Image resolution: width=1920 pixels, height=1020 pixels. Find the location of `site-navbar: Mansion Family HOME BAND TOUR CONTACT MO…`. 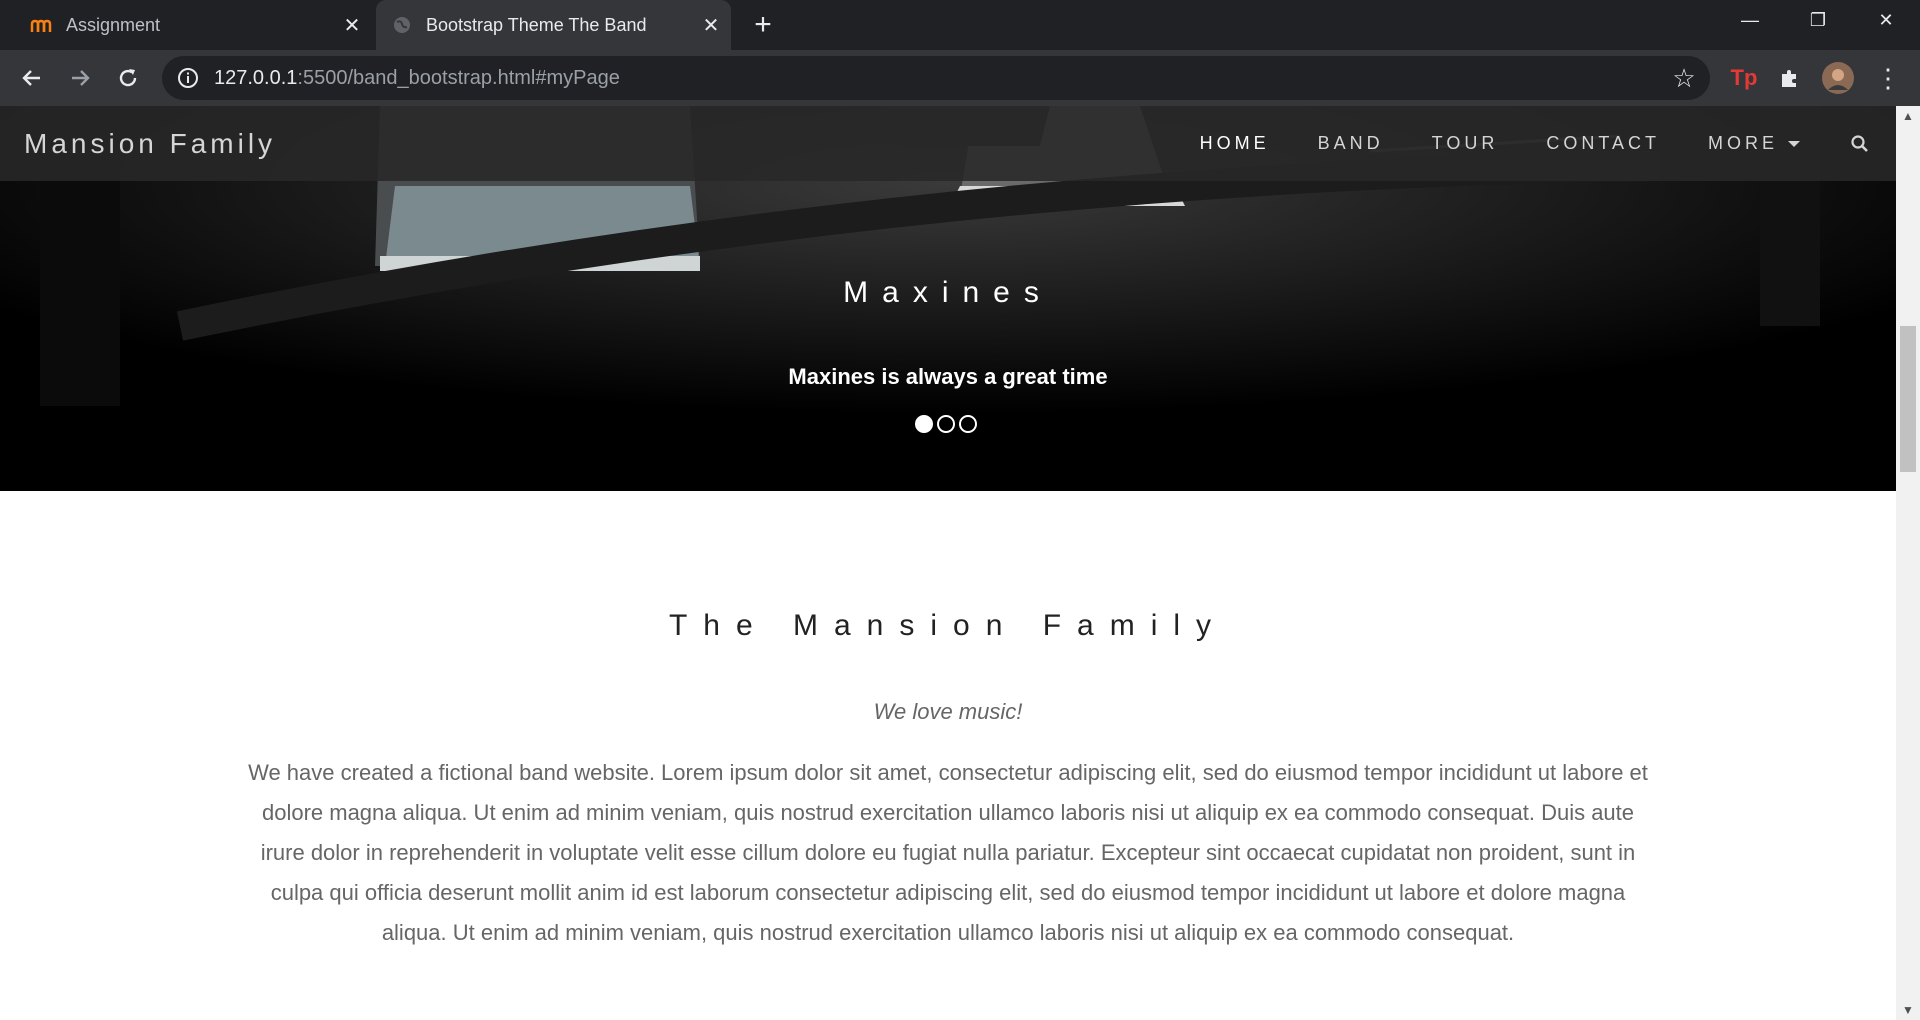

site-navbar: Mansion Family HOME BAND TOUR CONTACT MO… is located at coordinates (948, 143).